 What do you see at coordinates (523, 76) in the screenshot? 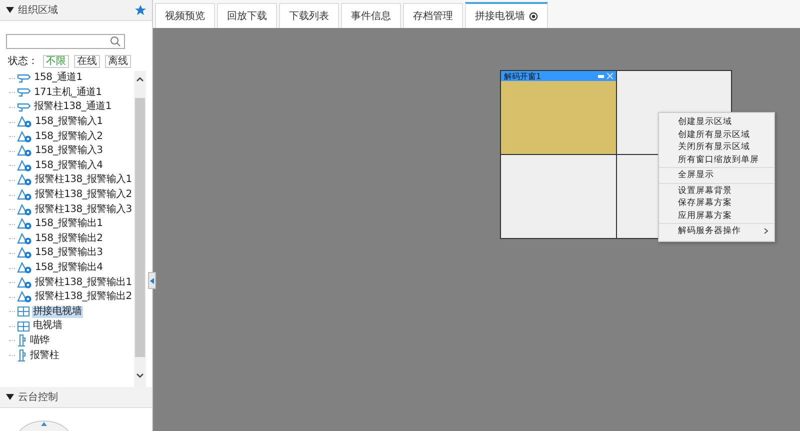
I see `window-title: 解码开窗1` at bounding box center [523, 76].